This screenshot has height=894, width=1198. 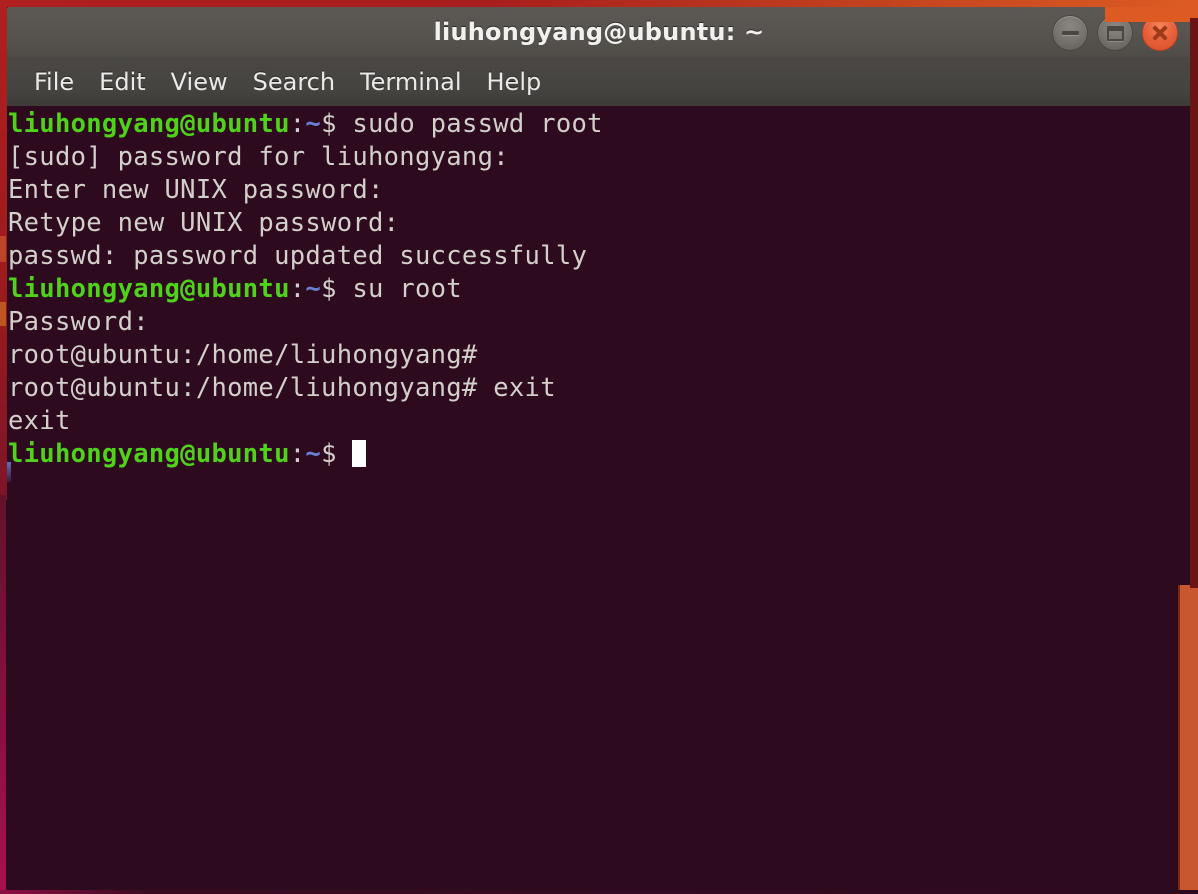 I want to click on minimize-button, so click(x=1070, y=33).